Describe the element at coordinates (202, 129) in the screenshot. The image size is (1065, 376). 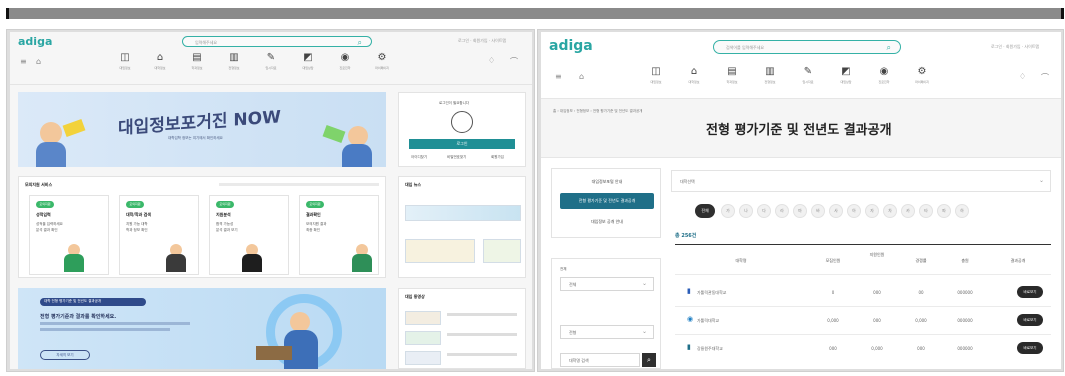
I see `main-banner: 대입정보포거진 NOW 대학입학 정보는 여기에서 확인하세요` at that location.